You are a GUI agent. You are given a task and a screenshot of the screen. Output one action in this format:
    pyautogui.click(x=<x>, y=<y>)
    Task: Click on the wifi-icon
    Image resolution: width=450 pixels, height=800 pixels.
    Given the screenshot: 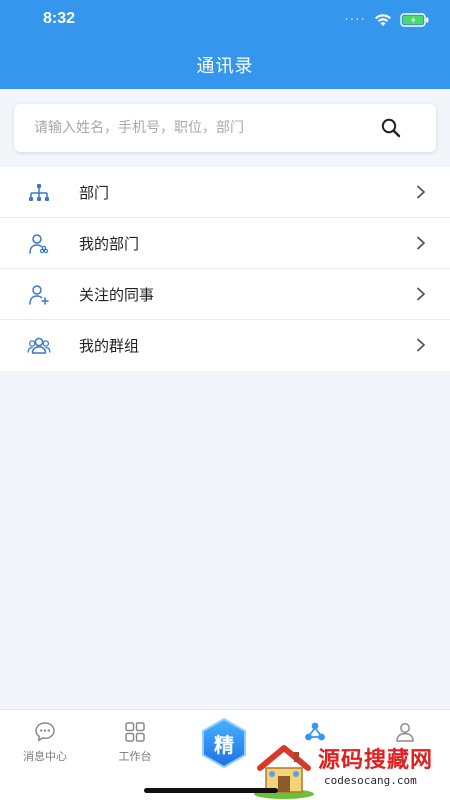 What is the action you would take?
    pyautogui.click(x=383, y=20)
    